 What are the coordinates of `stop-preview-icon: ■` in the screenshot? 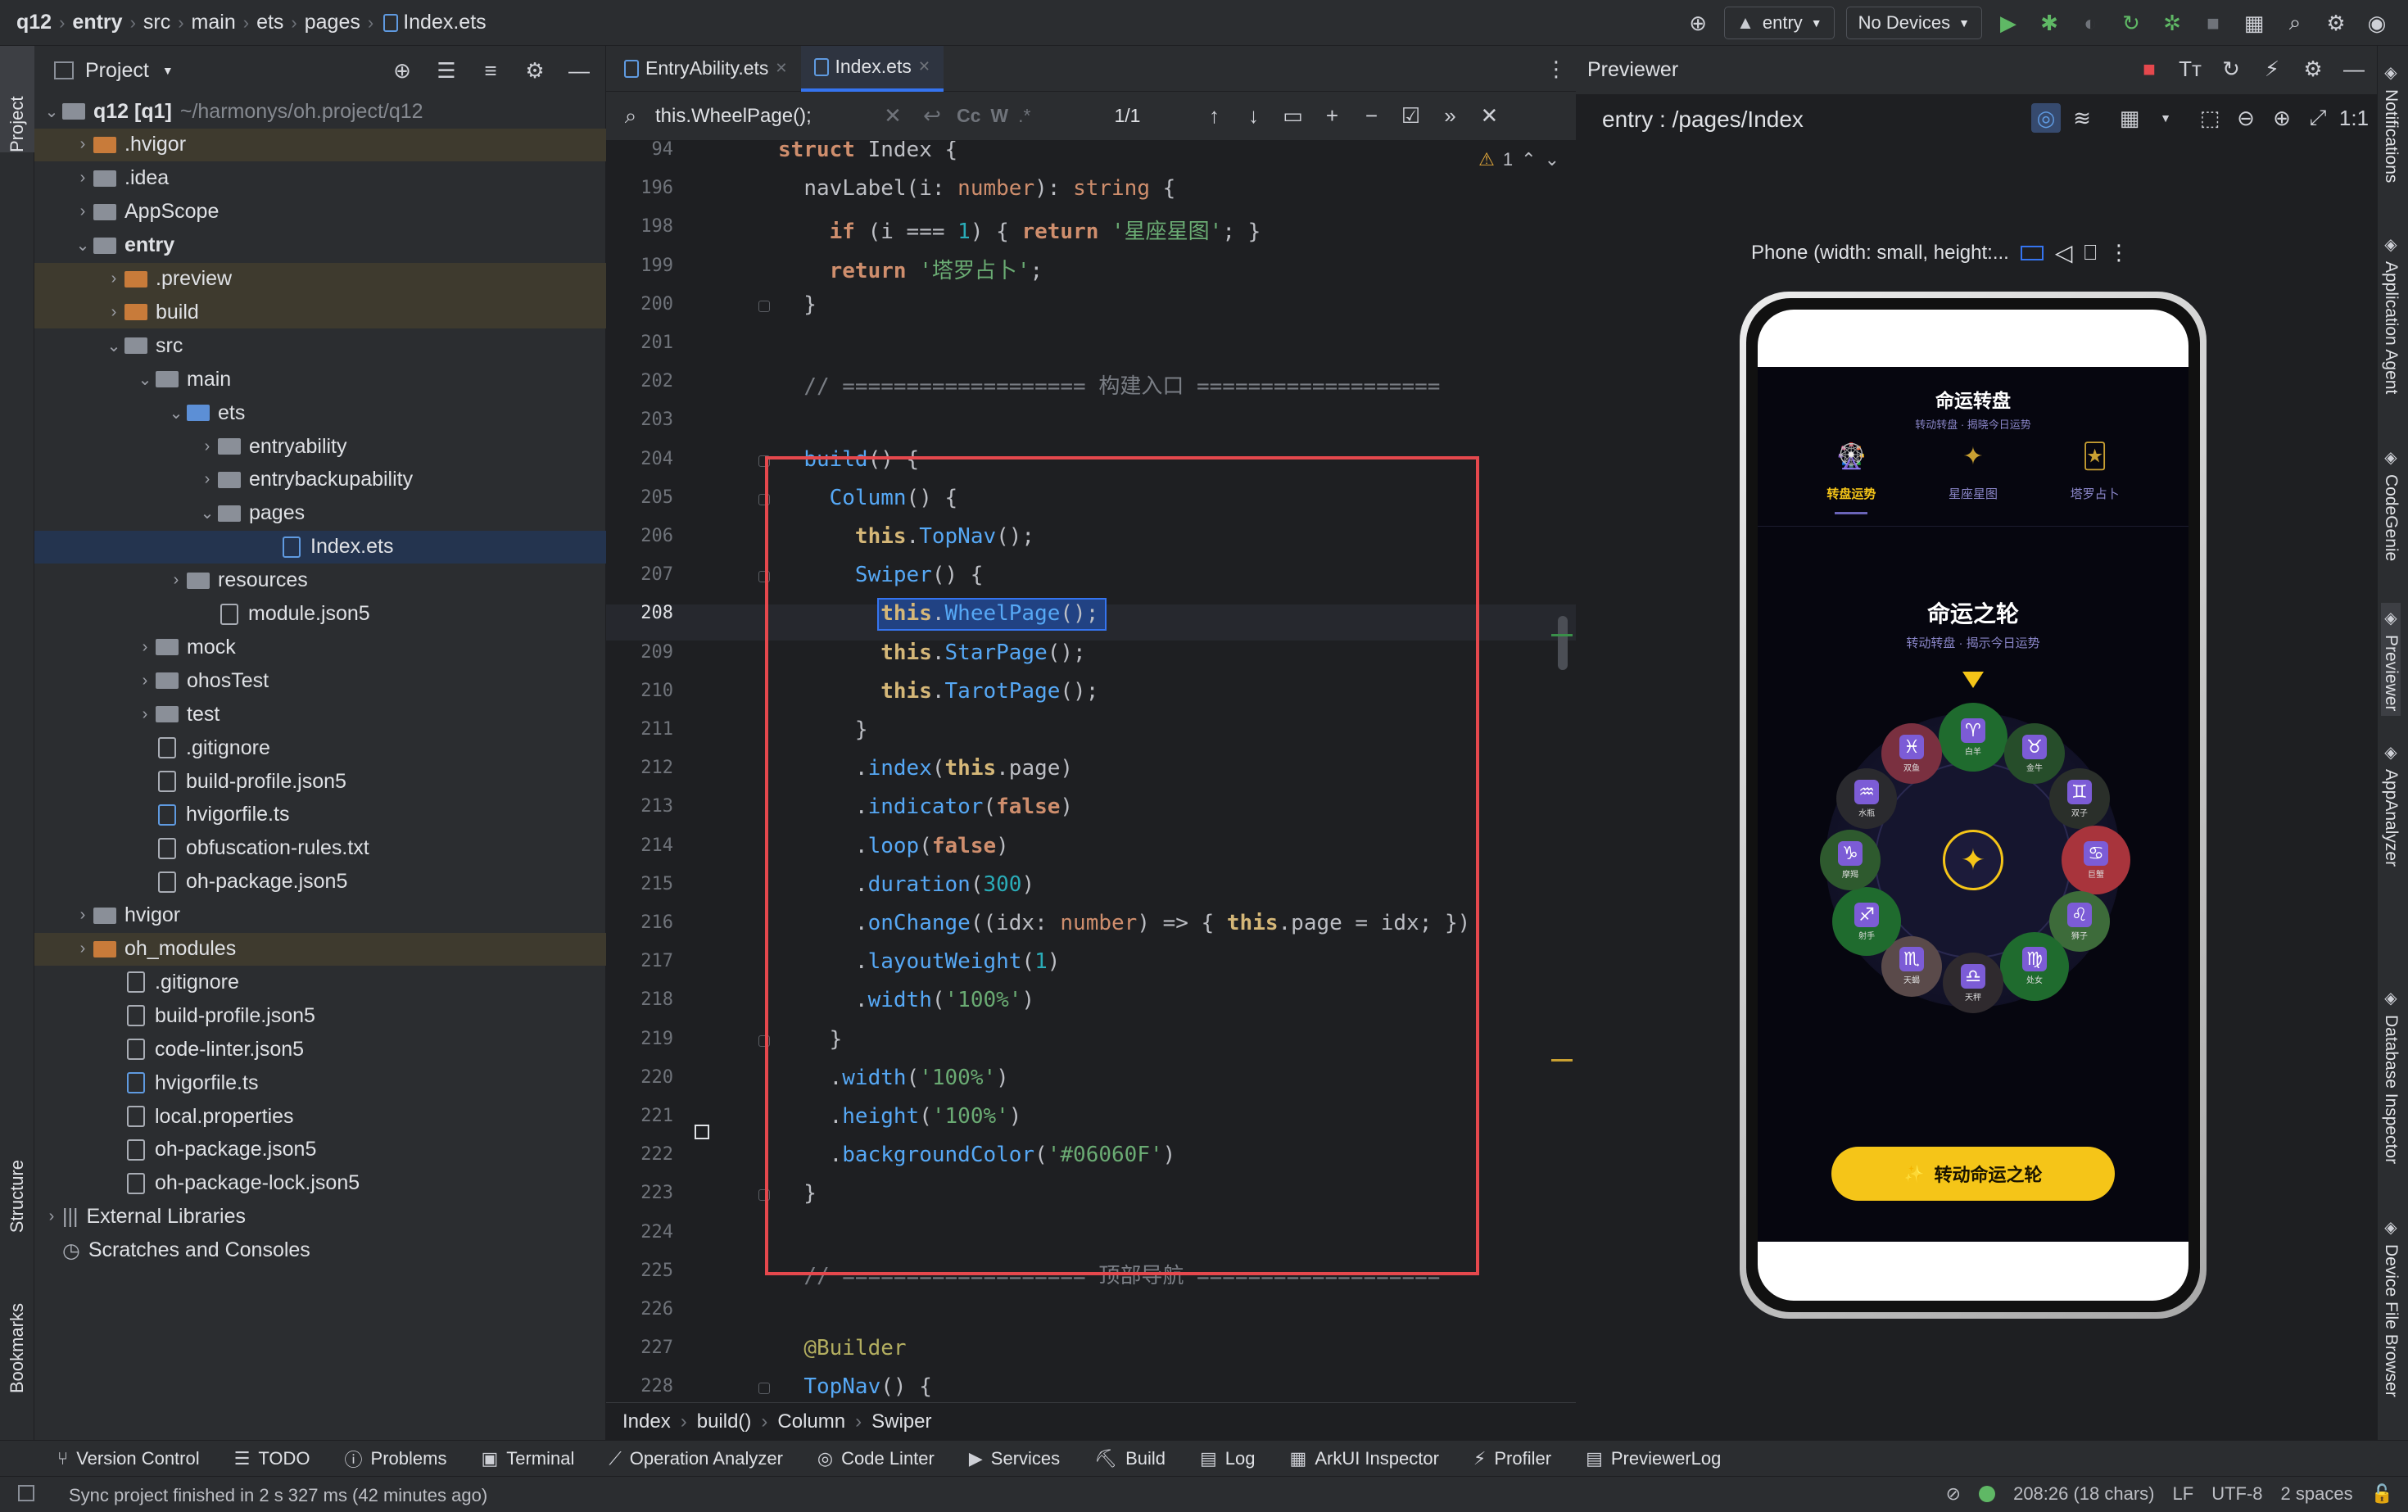 It's located at (2149, 69).